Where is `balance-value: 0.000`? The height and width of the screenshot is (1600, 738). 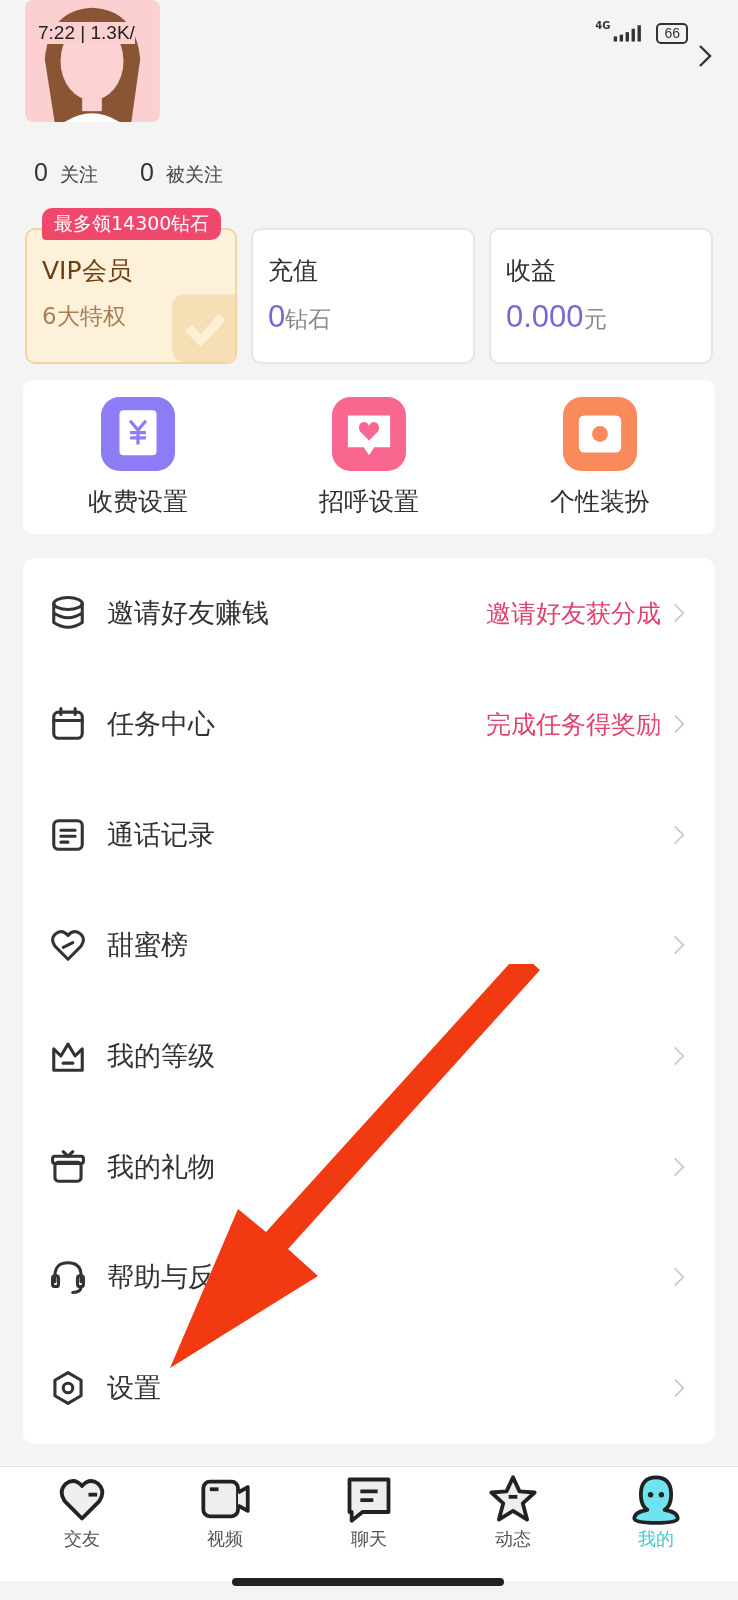 balance-value: 0.000 is located at coordinates (545, 317).